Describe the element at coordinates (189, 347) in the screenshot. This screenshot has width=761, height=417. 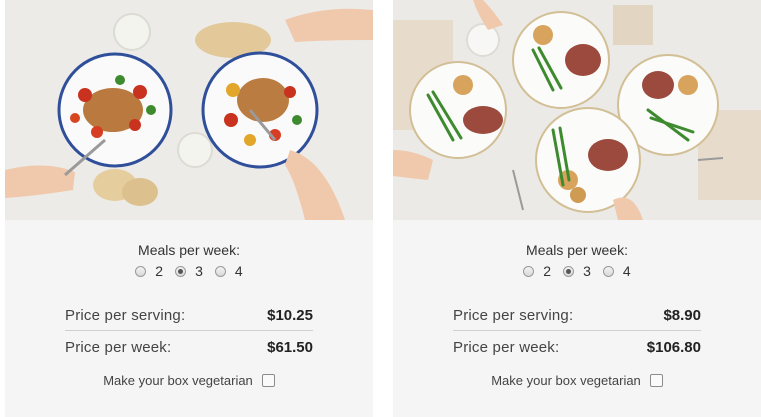
I see `price-per-week-row: Price per week: $61.50` at that location.